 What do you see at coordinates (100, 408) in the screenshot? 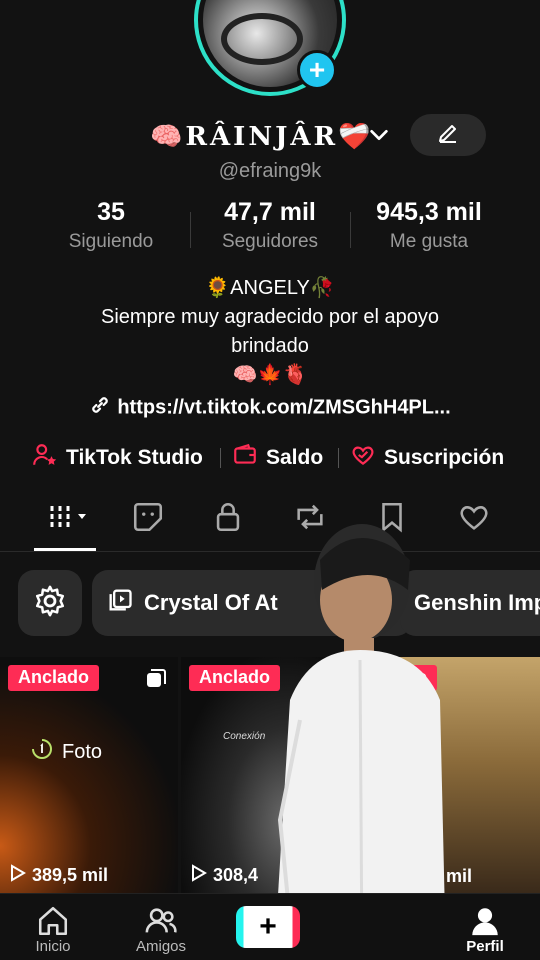
I see `link-icon` at bounding box center [100, 408].